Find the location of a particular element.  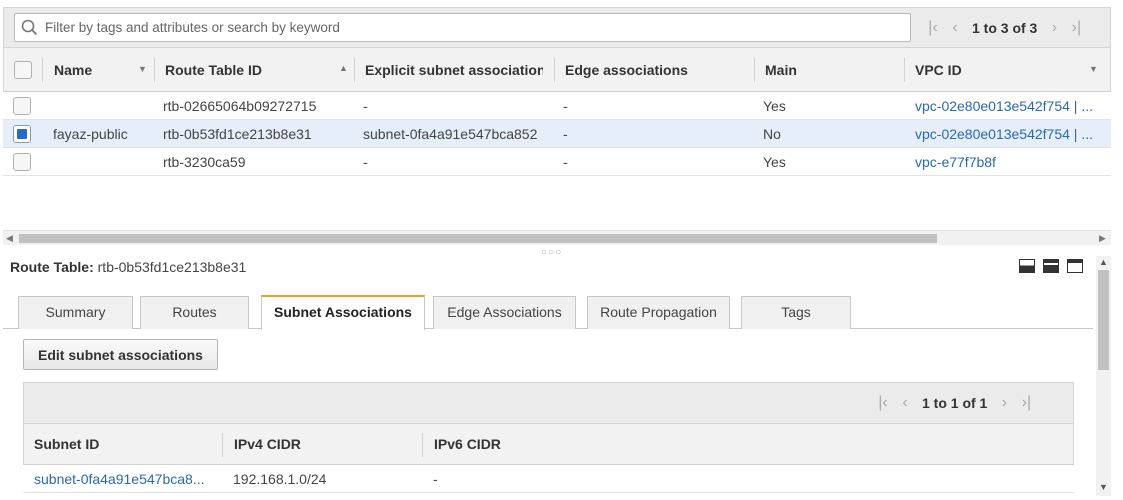

tab-summary: Summary is located at coordinates (75, 312).